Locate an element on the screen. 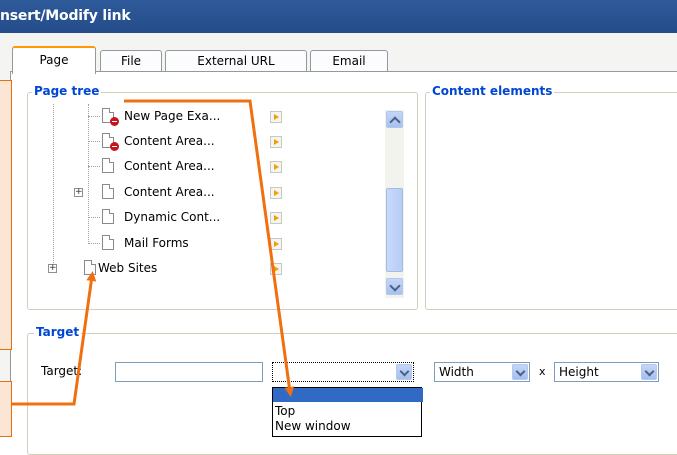 The image size is (677, 455). dropdown-option-label: New window is located at coordinates (313, 426).